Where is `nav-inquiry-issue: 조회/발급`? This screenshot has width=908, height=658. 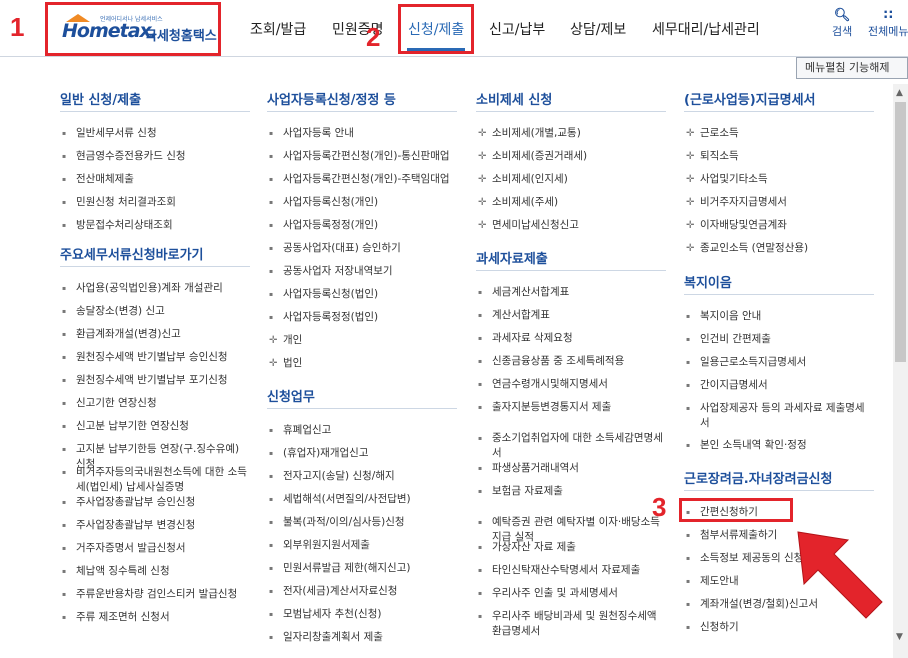
nav-inquiry-issue: 조회/발급 is located at coordinates (278, 29).